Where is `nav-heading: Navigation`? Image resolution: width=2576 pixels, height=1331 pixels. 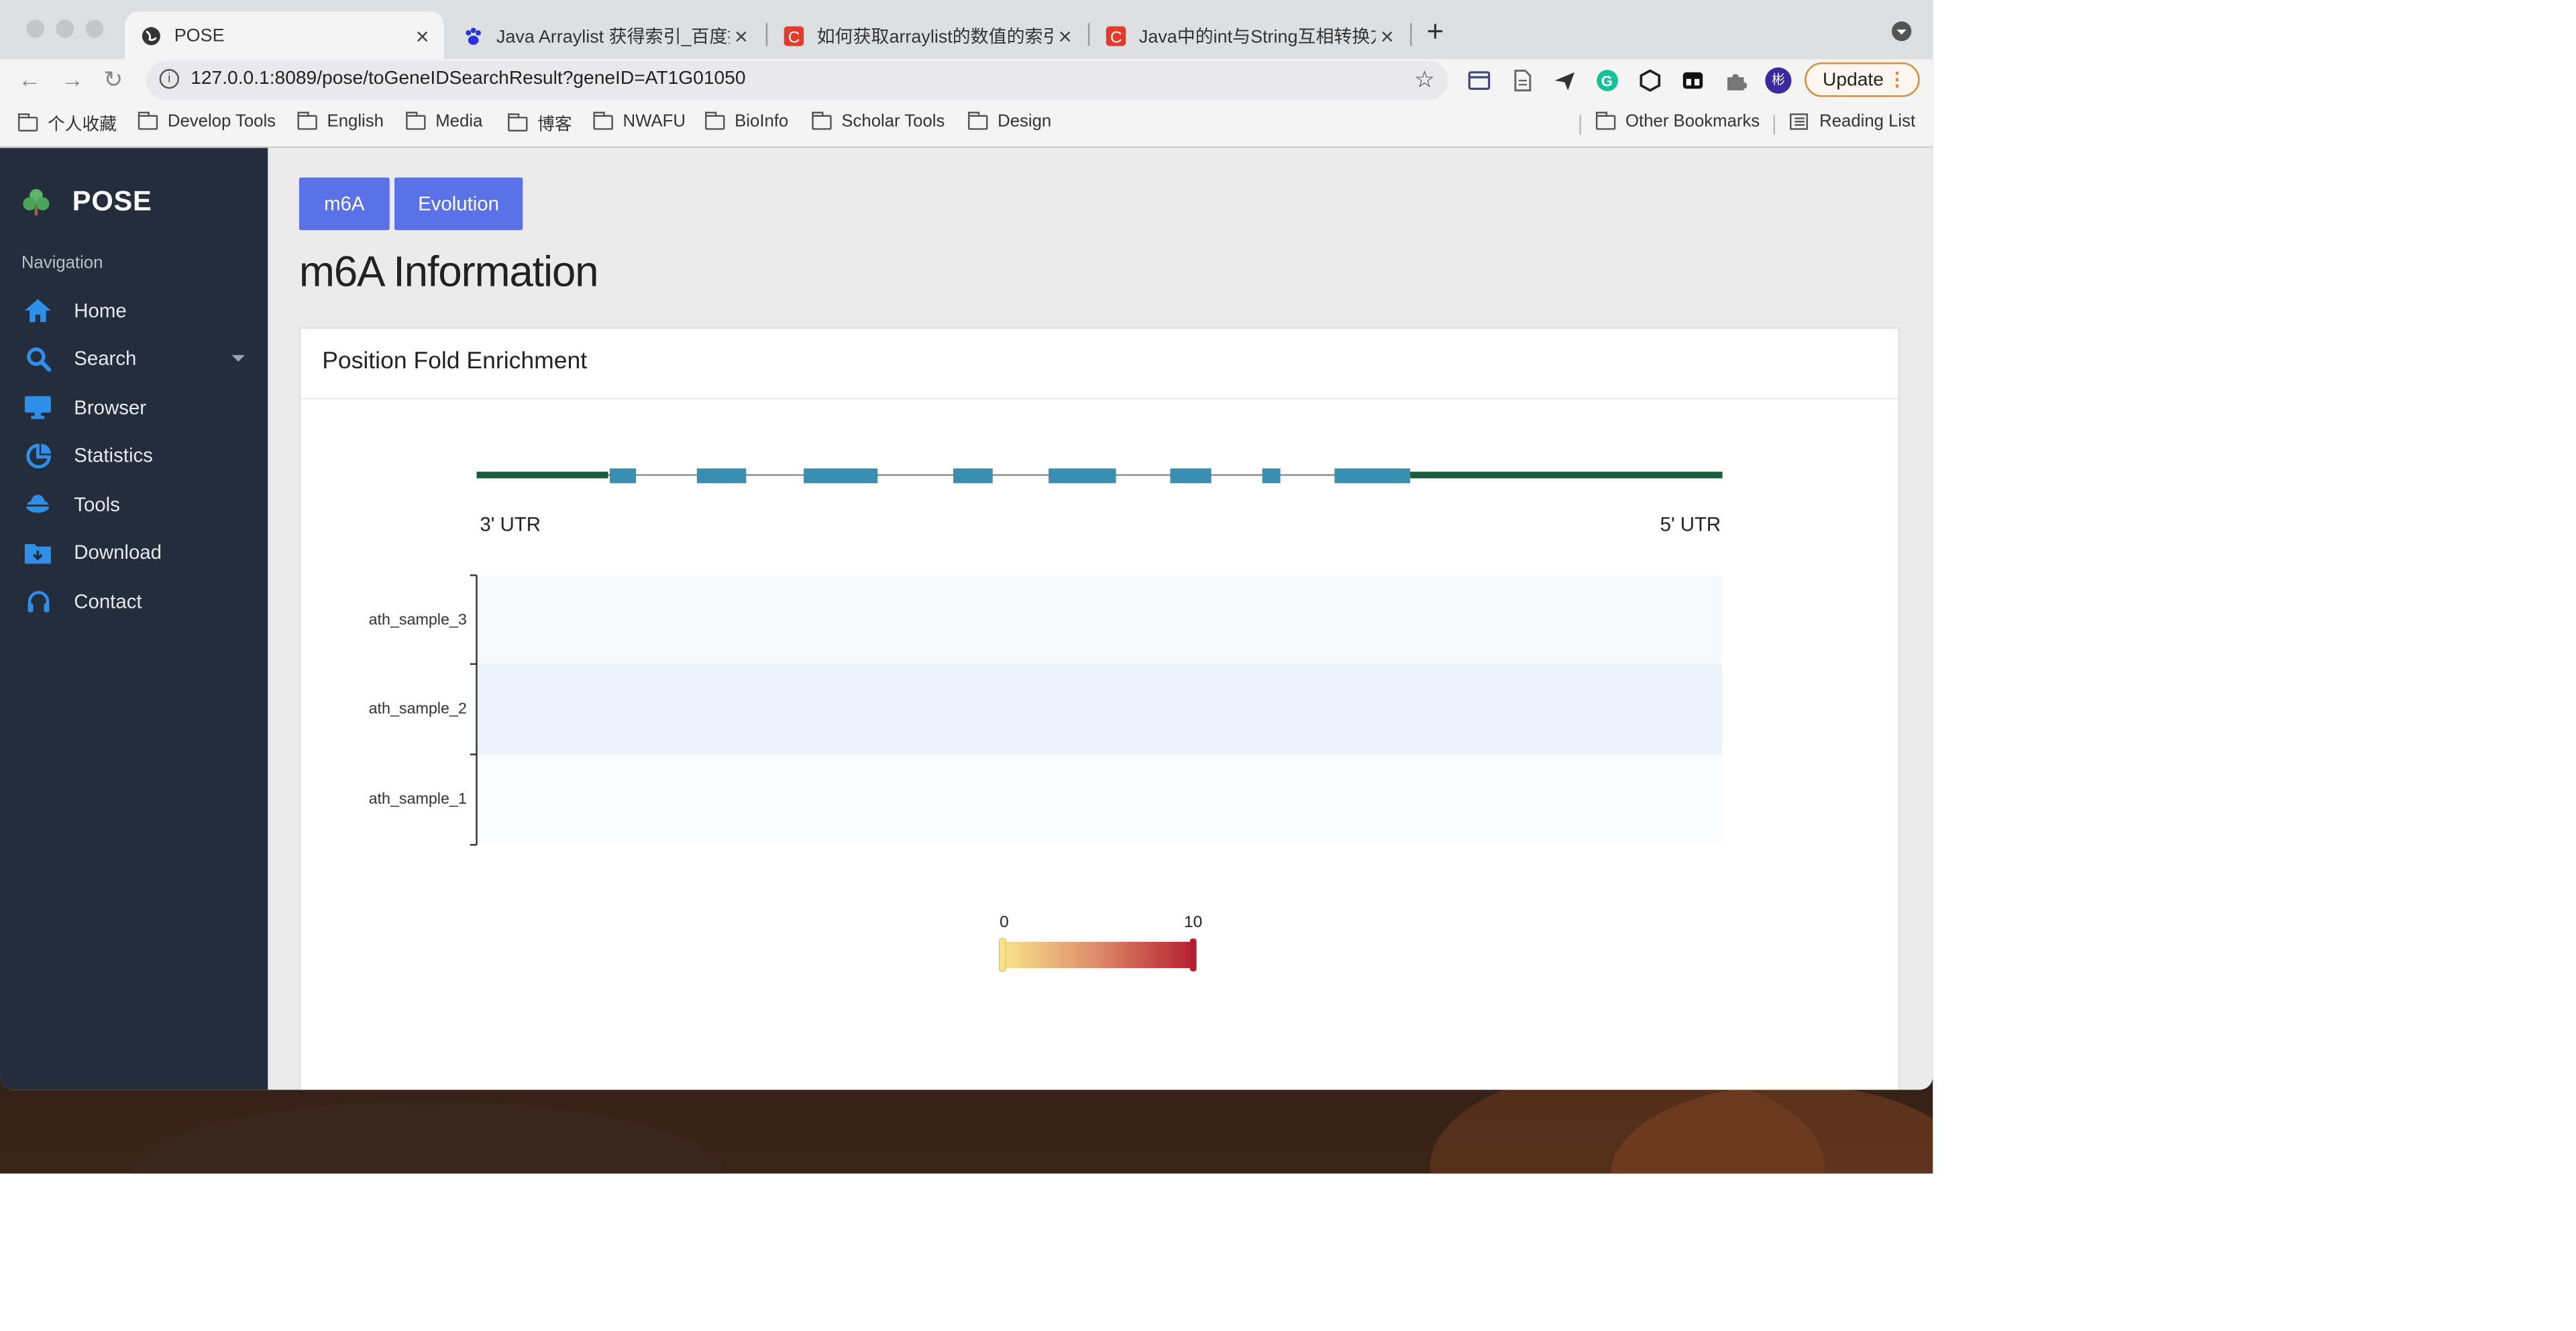 nav-heading: Navigation is located at coordinates (62, 263).